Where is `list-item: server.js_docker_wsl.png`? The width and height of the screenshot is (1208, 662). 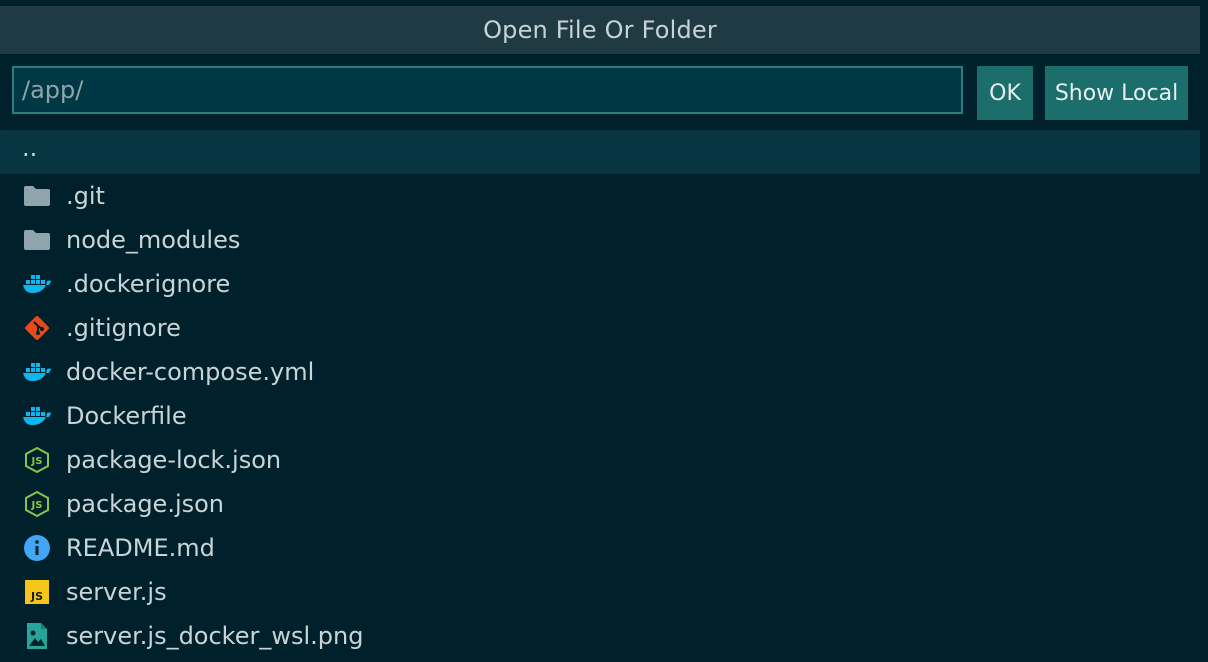 list-item: server.js_docker_wsl.png is located at coordinates (600, 636).